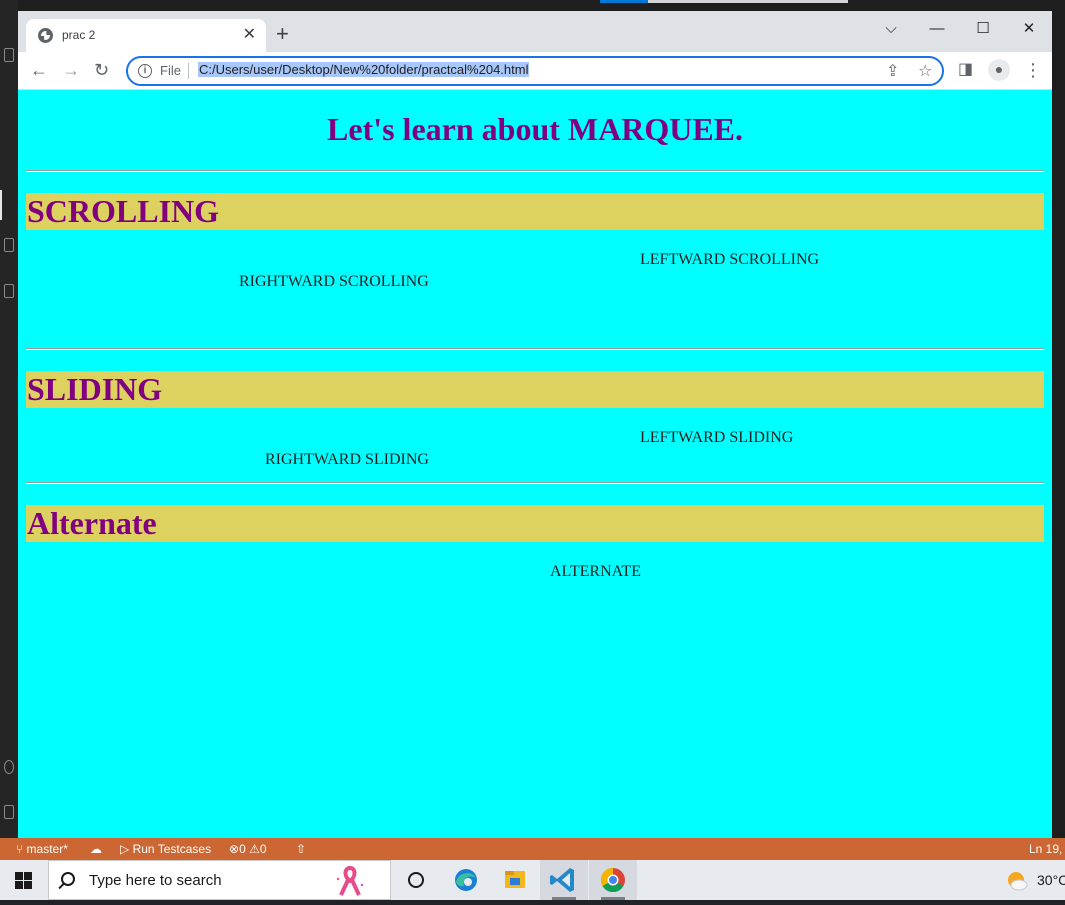  Describe the element at coordinates (892, 72) in the screenshot. I see `share-icon: ⇪` at that location.